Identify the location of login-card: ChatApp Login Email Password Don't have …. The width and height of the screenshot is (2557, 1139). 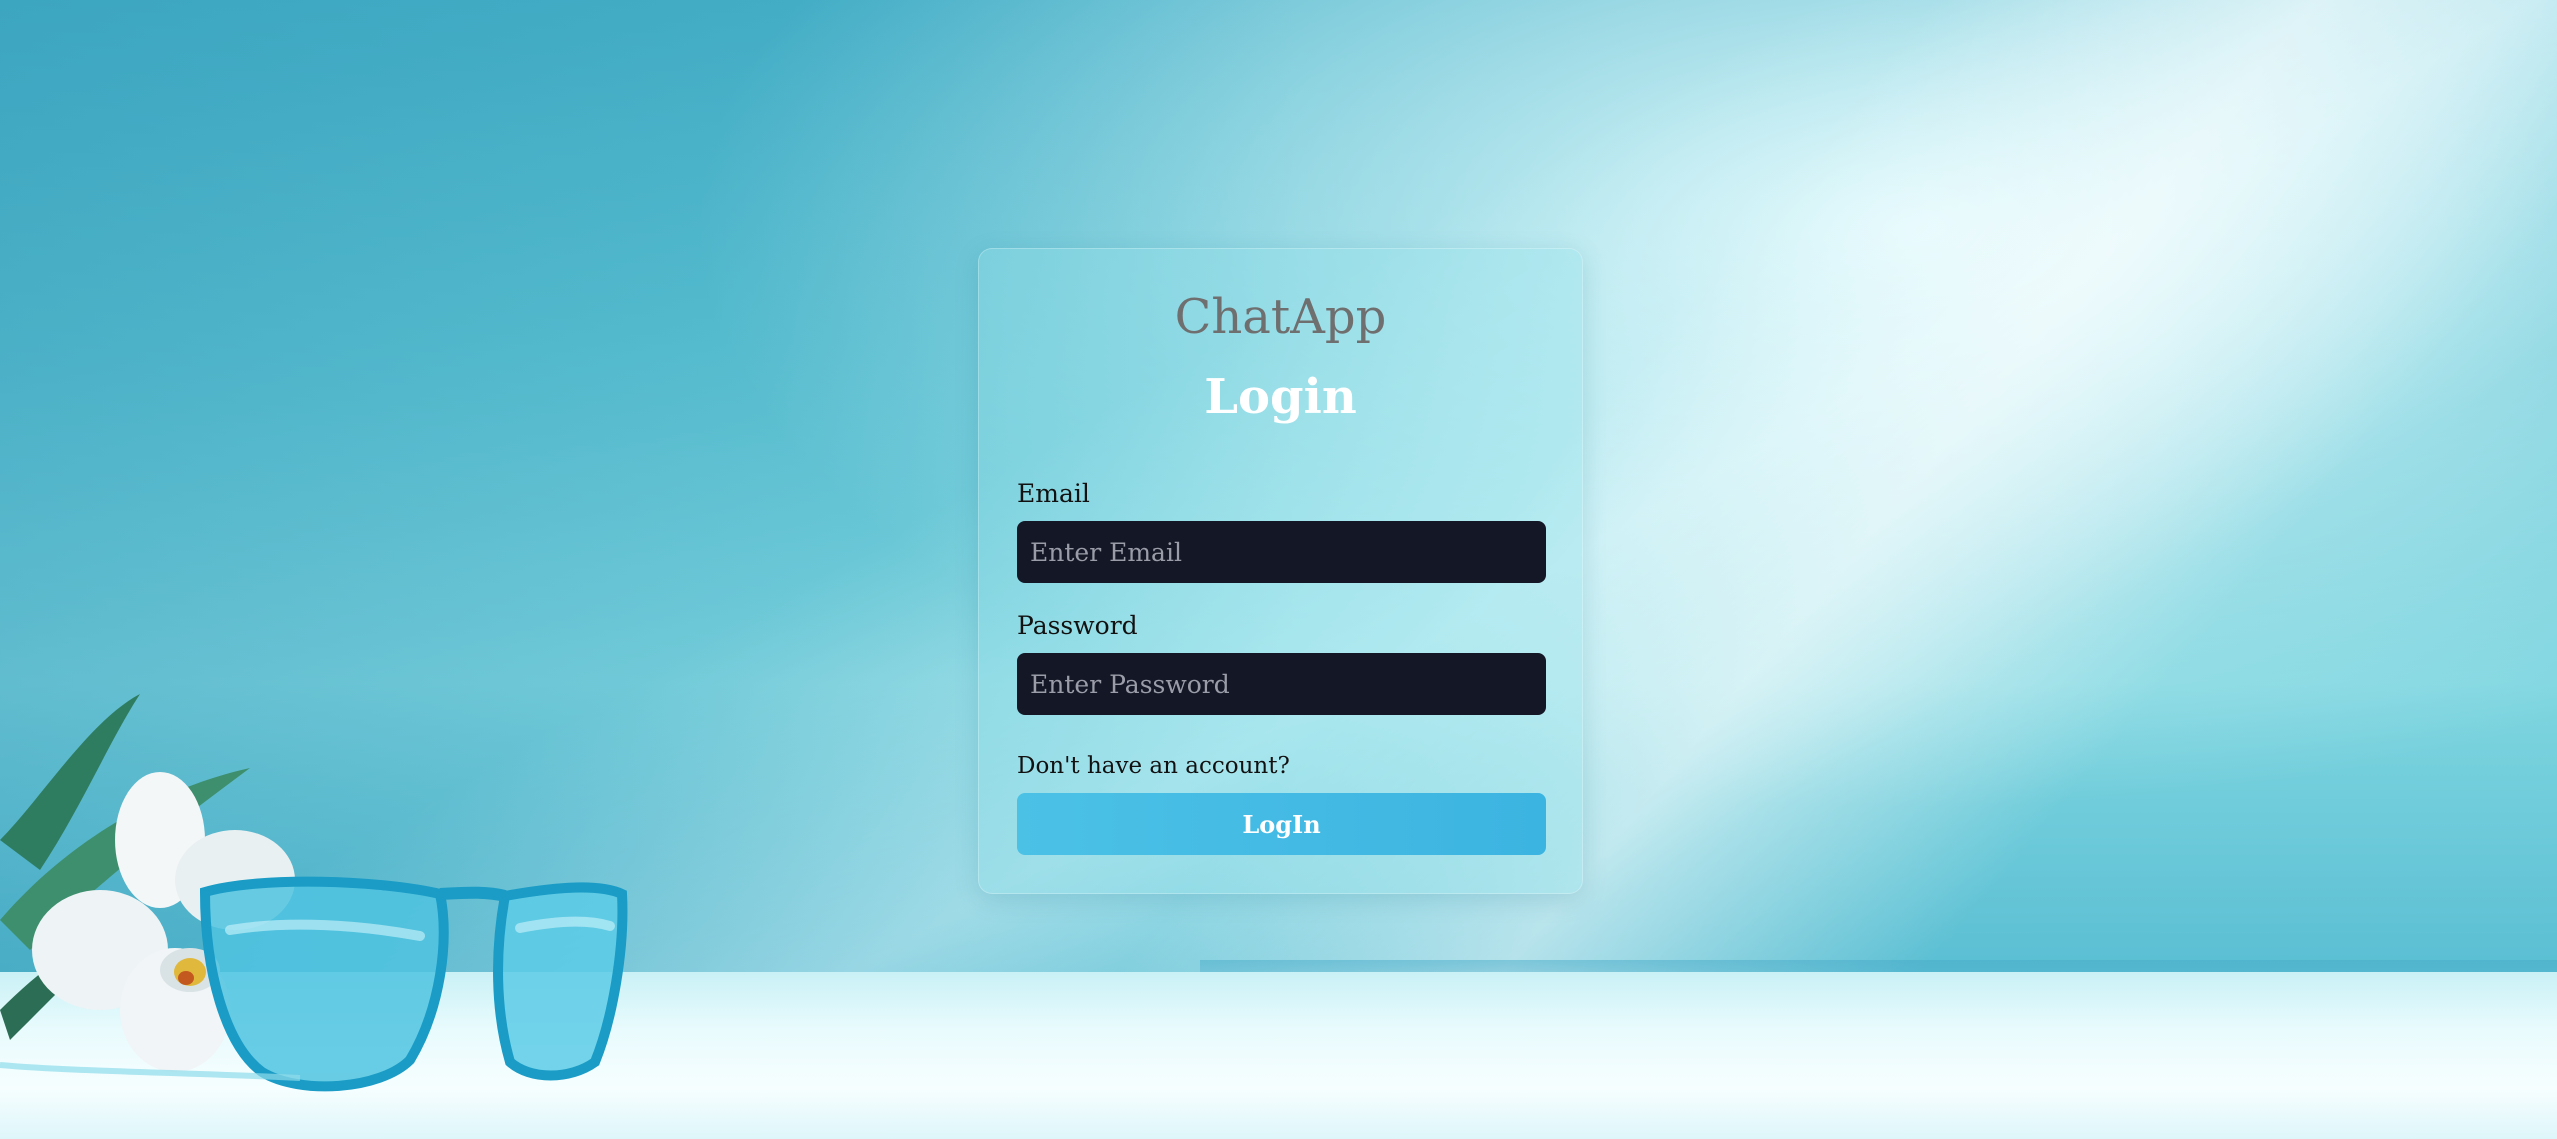
(1280, 571).